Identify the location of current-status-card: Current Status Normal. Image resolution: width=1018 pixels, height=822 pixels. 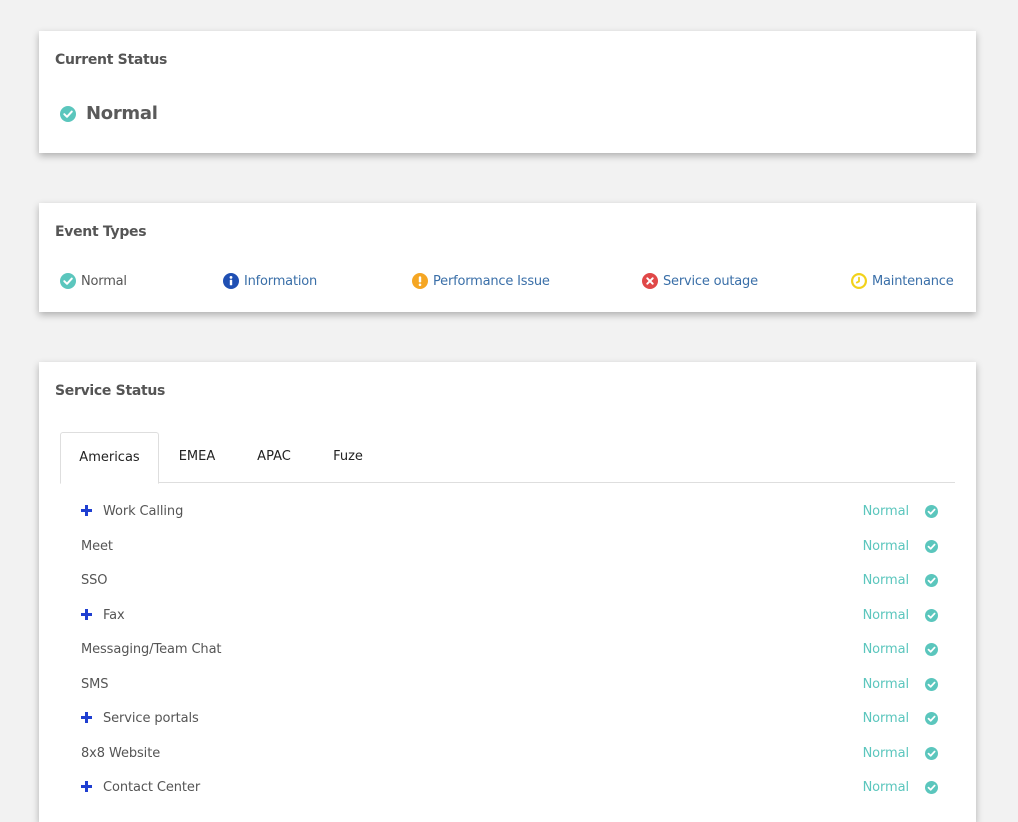
(507, 92).